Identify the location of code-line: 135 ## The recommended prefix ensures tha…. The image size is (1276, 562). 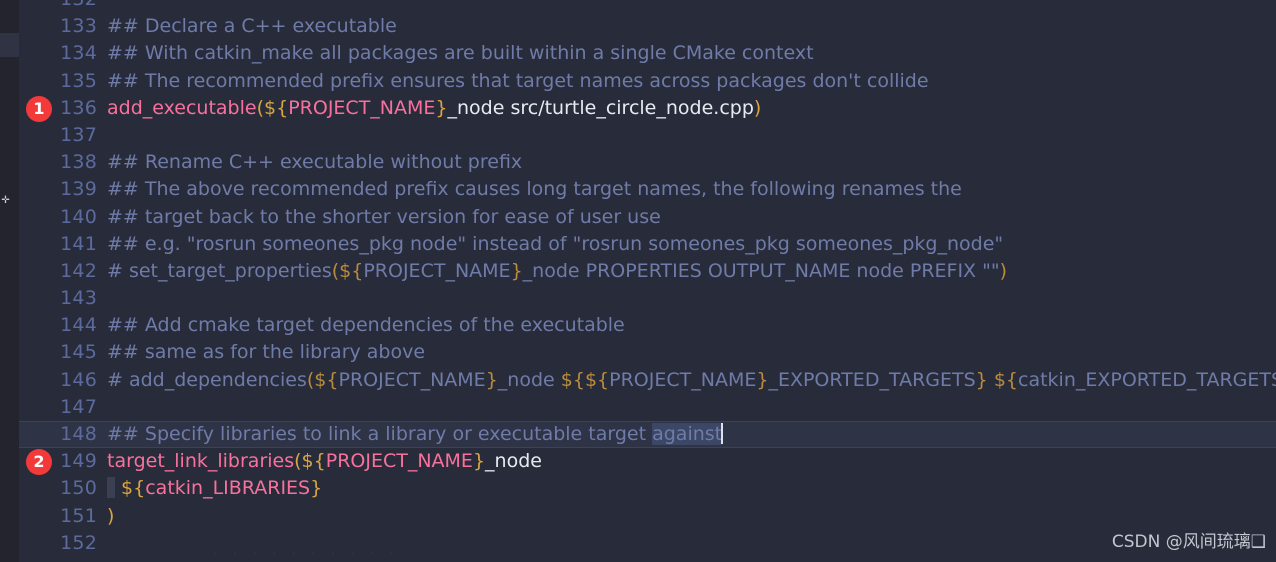
(647, 81).